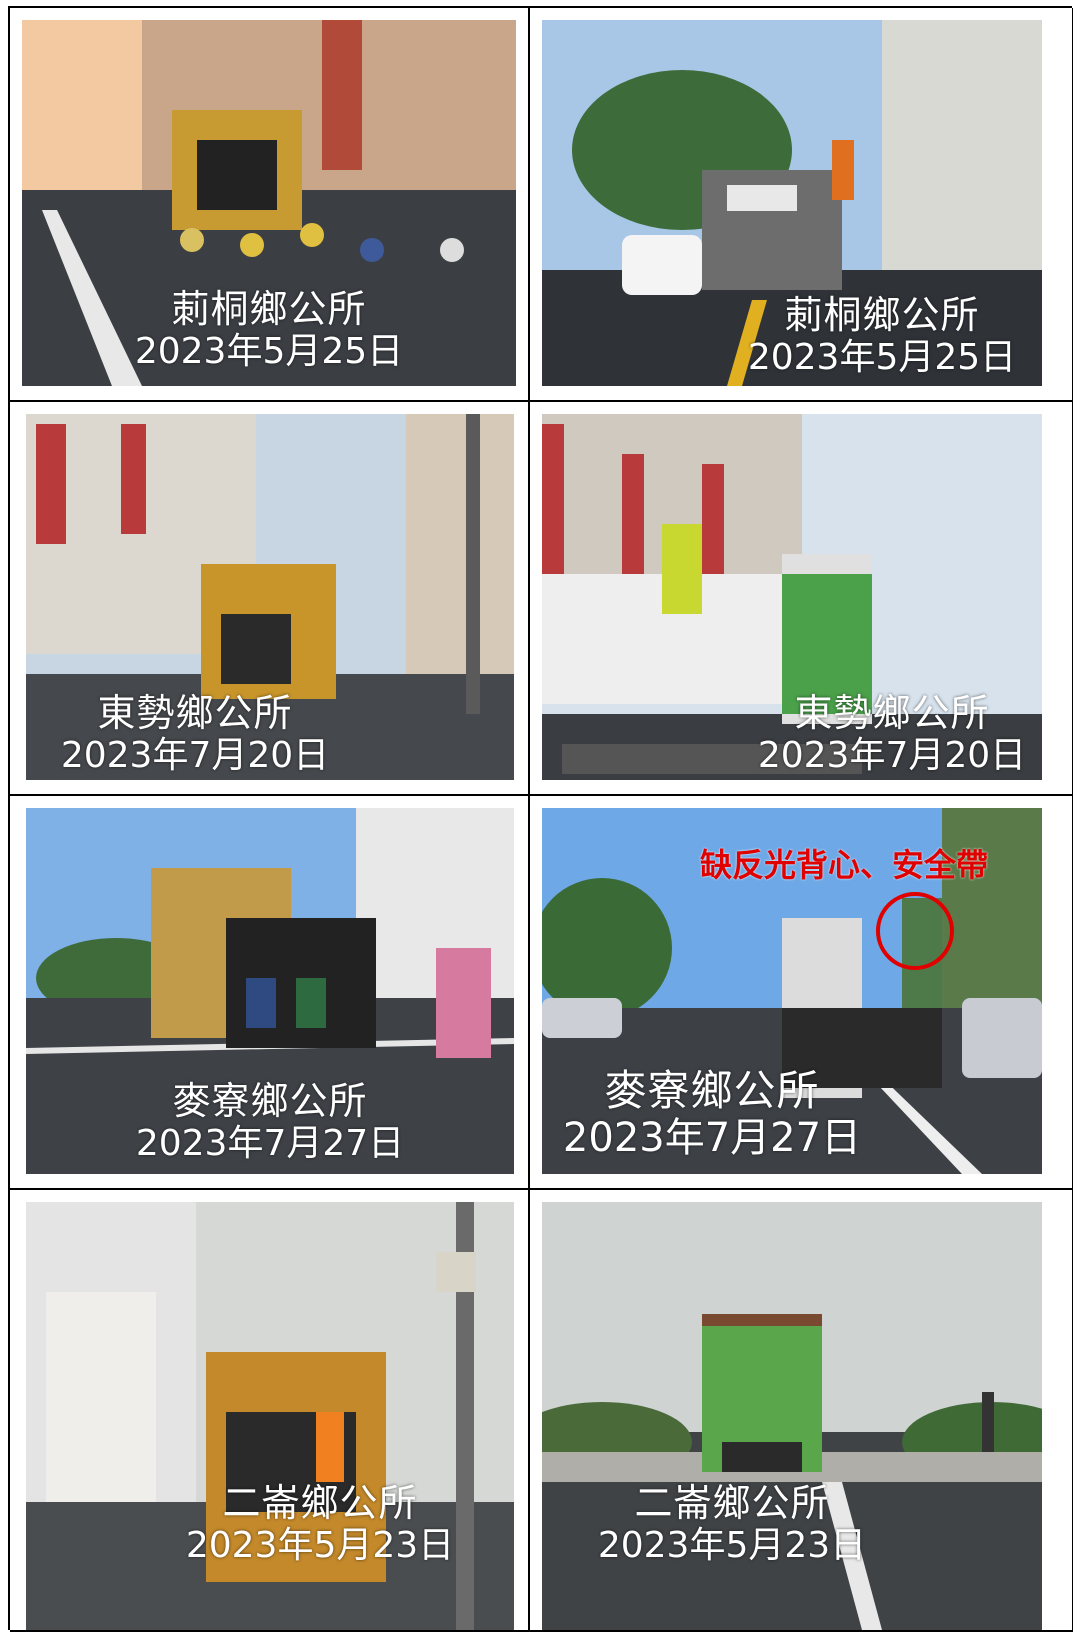 The width and height of the screenshot is (1073, 1632). I want to click on table-cell: 麥寮鄉公所 2023年7月27日, so click(270, 993).